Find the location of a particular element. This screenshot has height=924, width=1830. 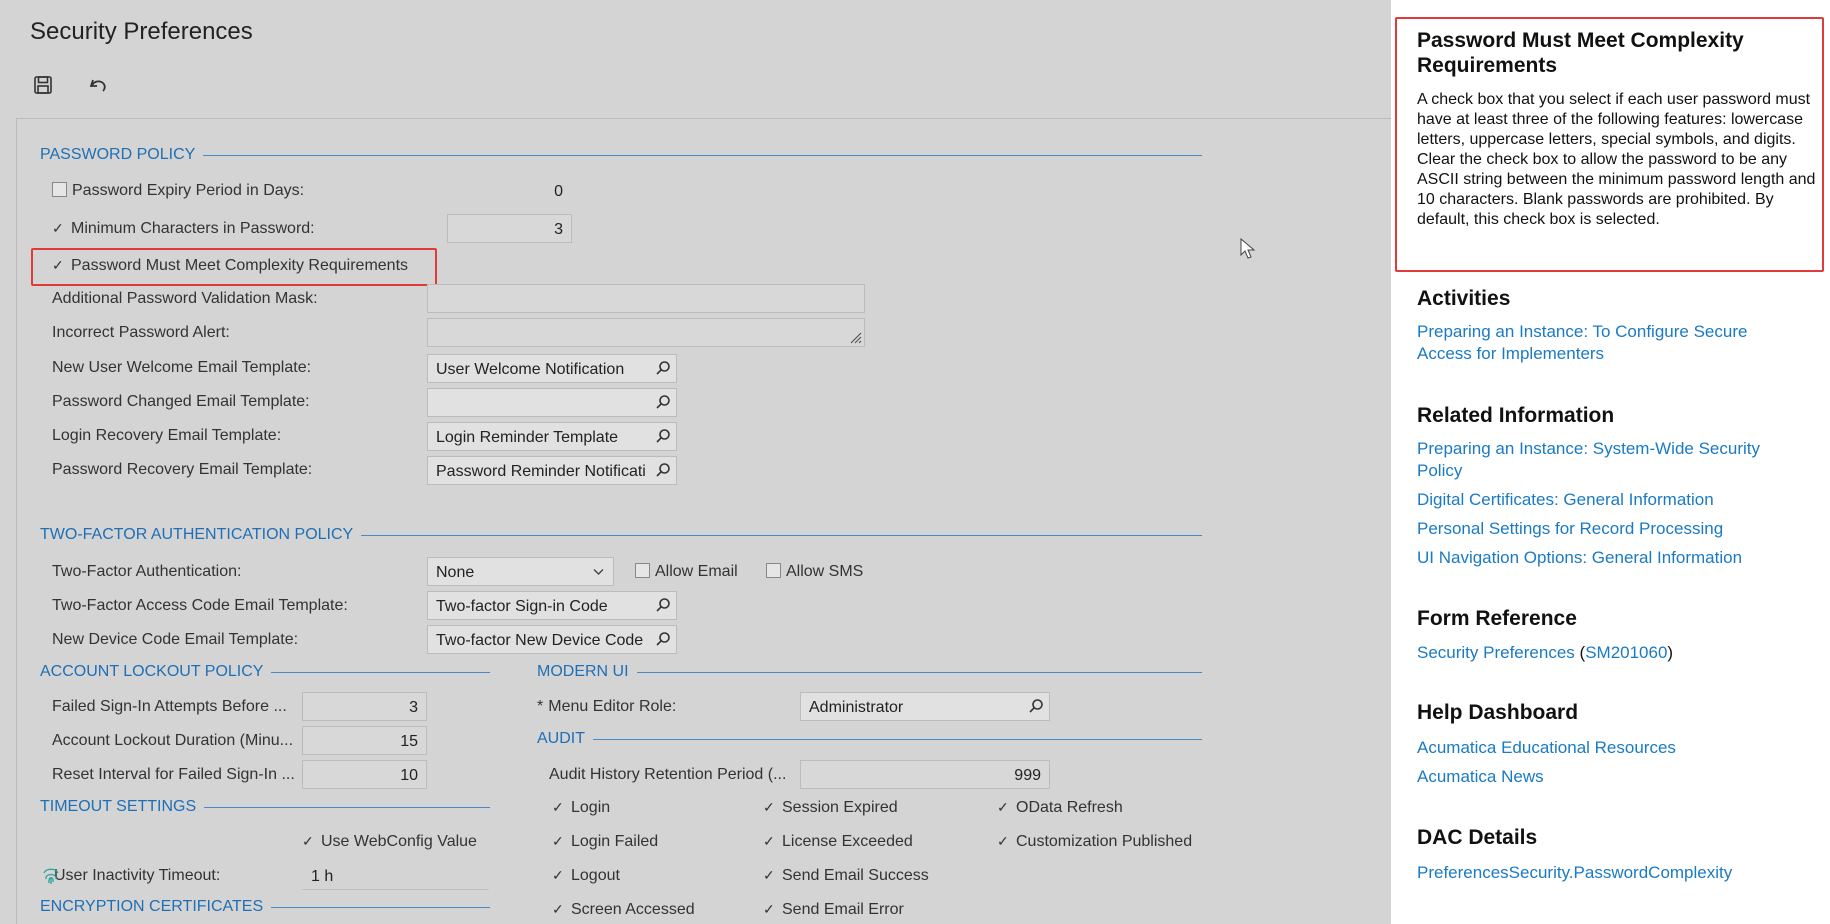

welcome-template-selector: User Welcome Notification is located at coordinates (552, 368).